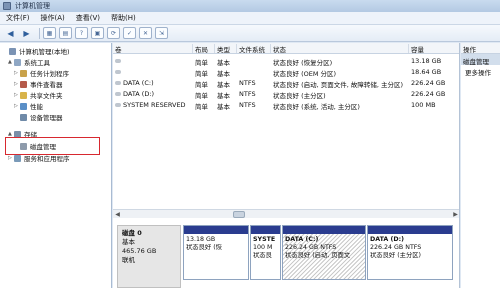  Describe the element at coordinates (286, 213) in the screenshot. I see `horizontal-scrollbar: ◀ ▶` at that location.